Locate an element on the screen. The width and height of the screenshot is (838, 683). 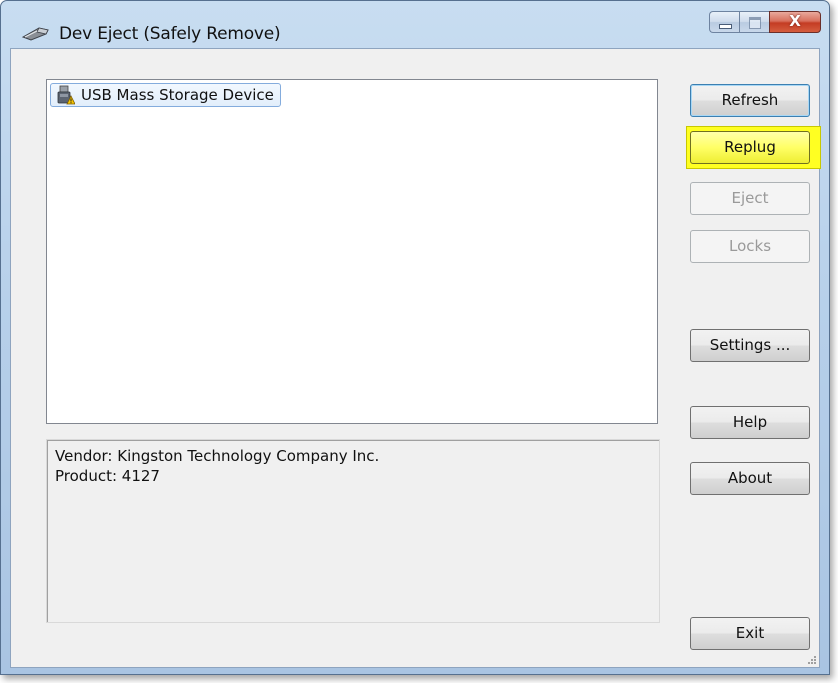
close-icon: X is located at coordinates (795, 21).